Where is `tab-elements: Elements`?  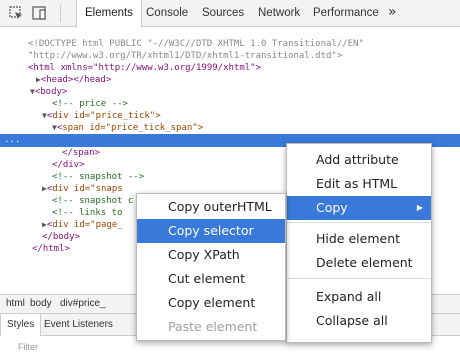
tab-elements: Elements is located at coordinates (109, 14).